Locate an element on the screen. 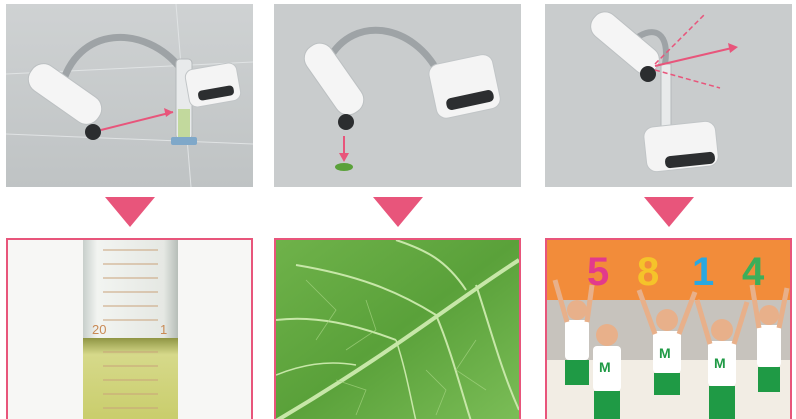 Image resolution: width=796 pixels, height=419 pixels. camera-front-view-photo is located at coordinates (668, 95).